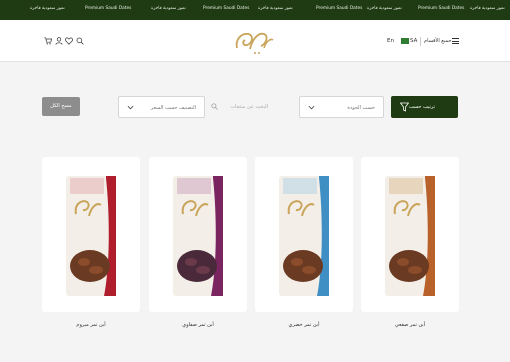 The width and height of the screenshot is (510, 362). I want to click on all-categories-label: جميع الأقسام, so click(437, 41).